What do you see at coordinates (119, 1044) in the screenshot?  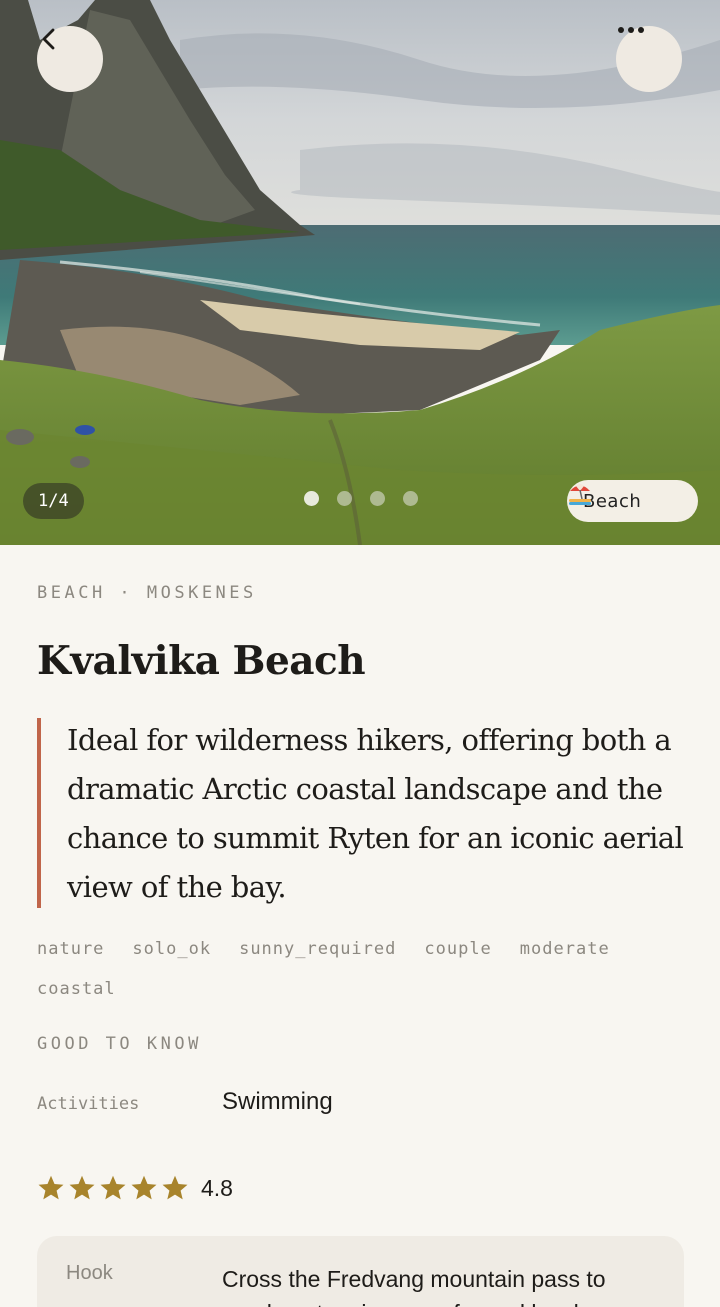 I see `good-to-know-heading: GOOD TO KNOW` at bounding box center [119, 1044].